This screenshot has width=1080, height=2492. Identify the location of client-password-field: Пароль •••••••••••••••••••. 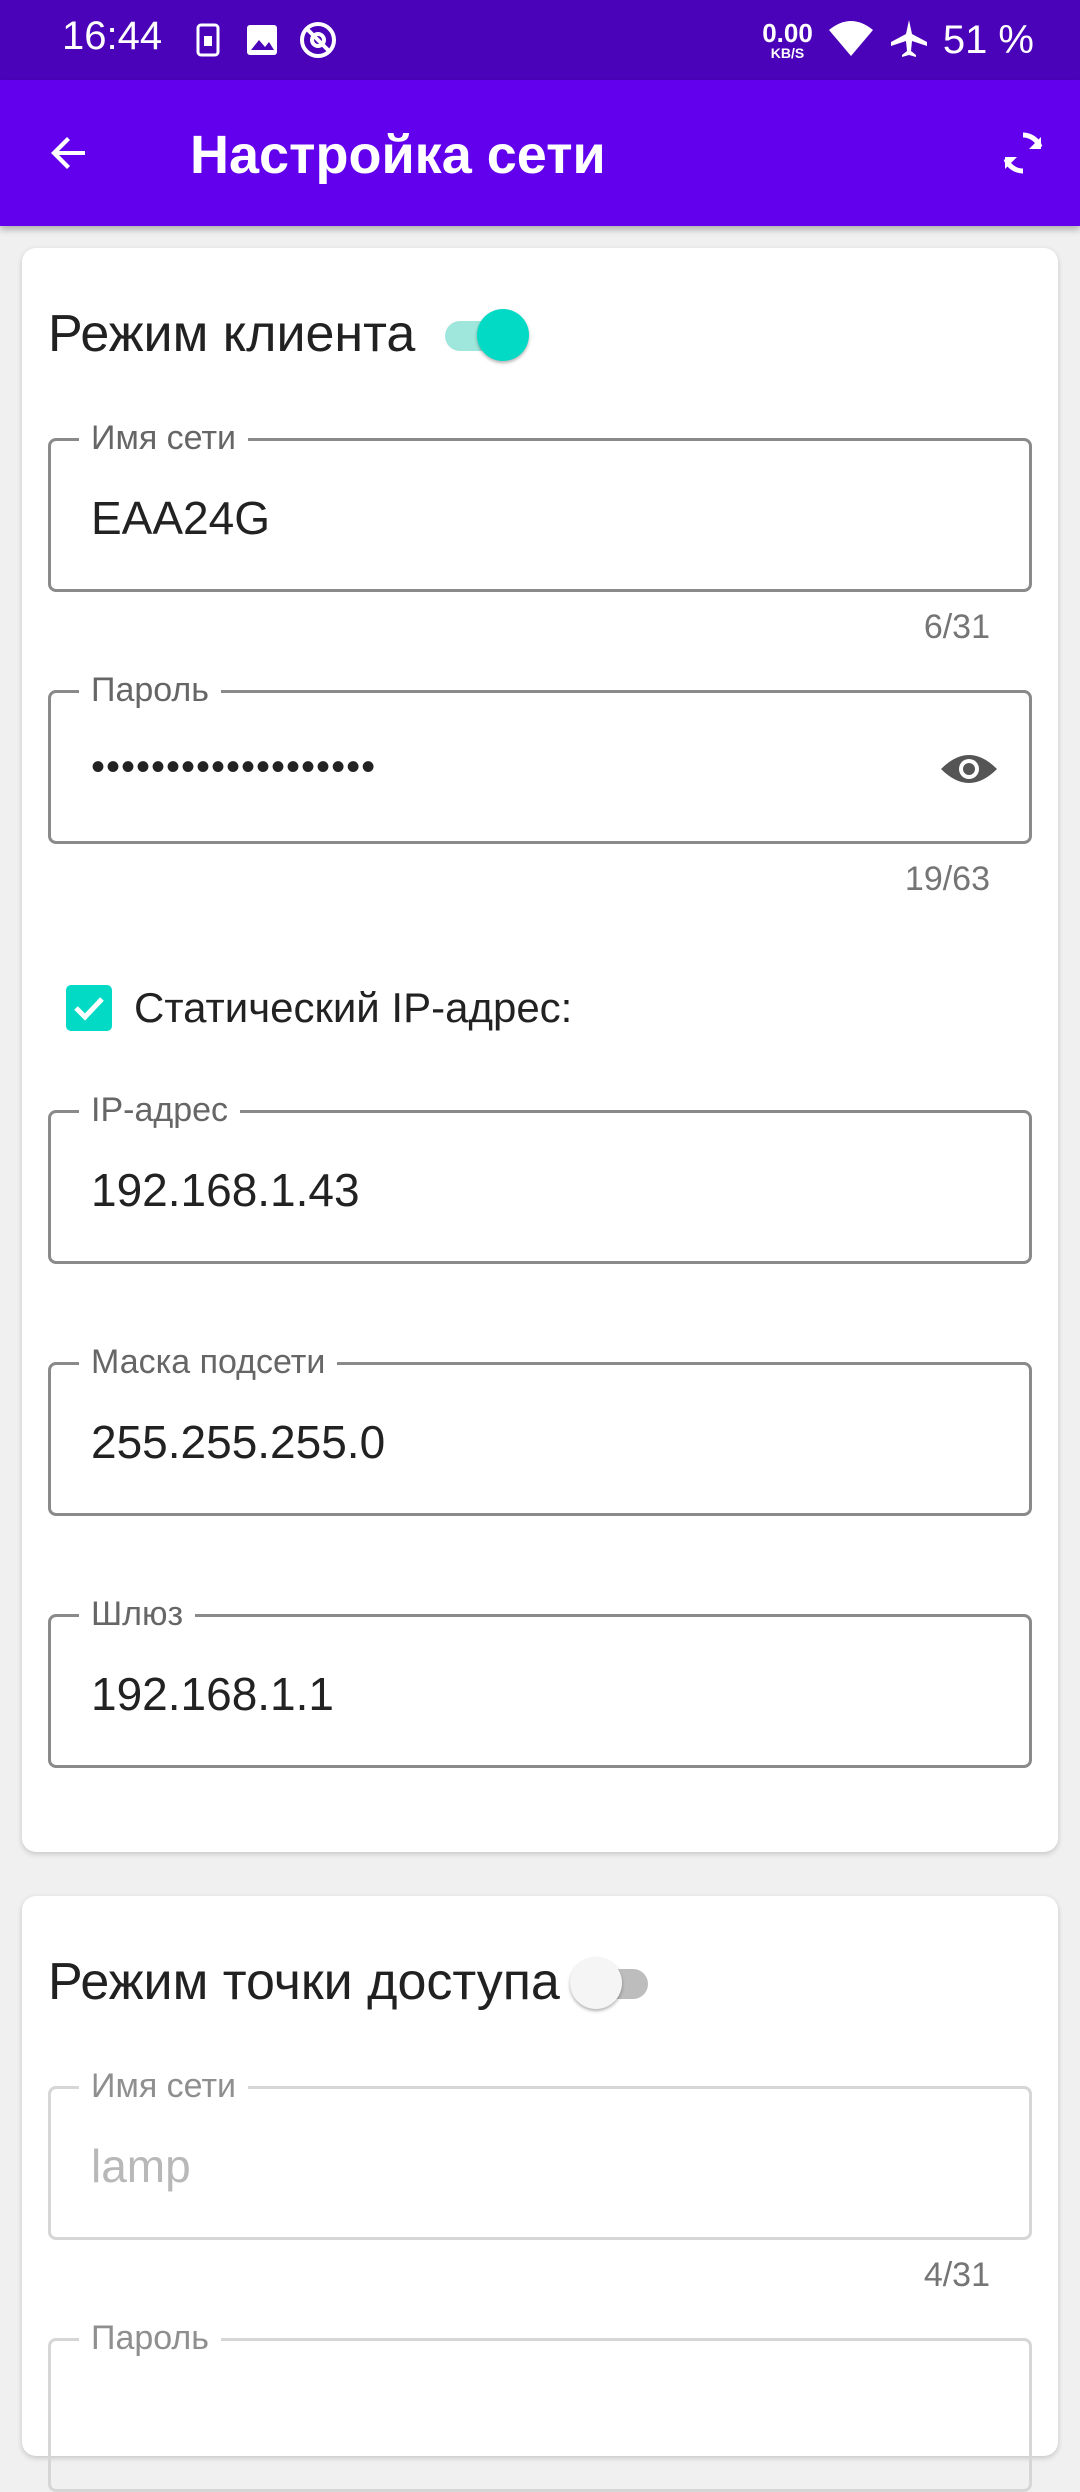
(540, 757).